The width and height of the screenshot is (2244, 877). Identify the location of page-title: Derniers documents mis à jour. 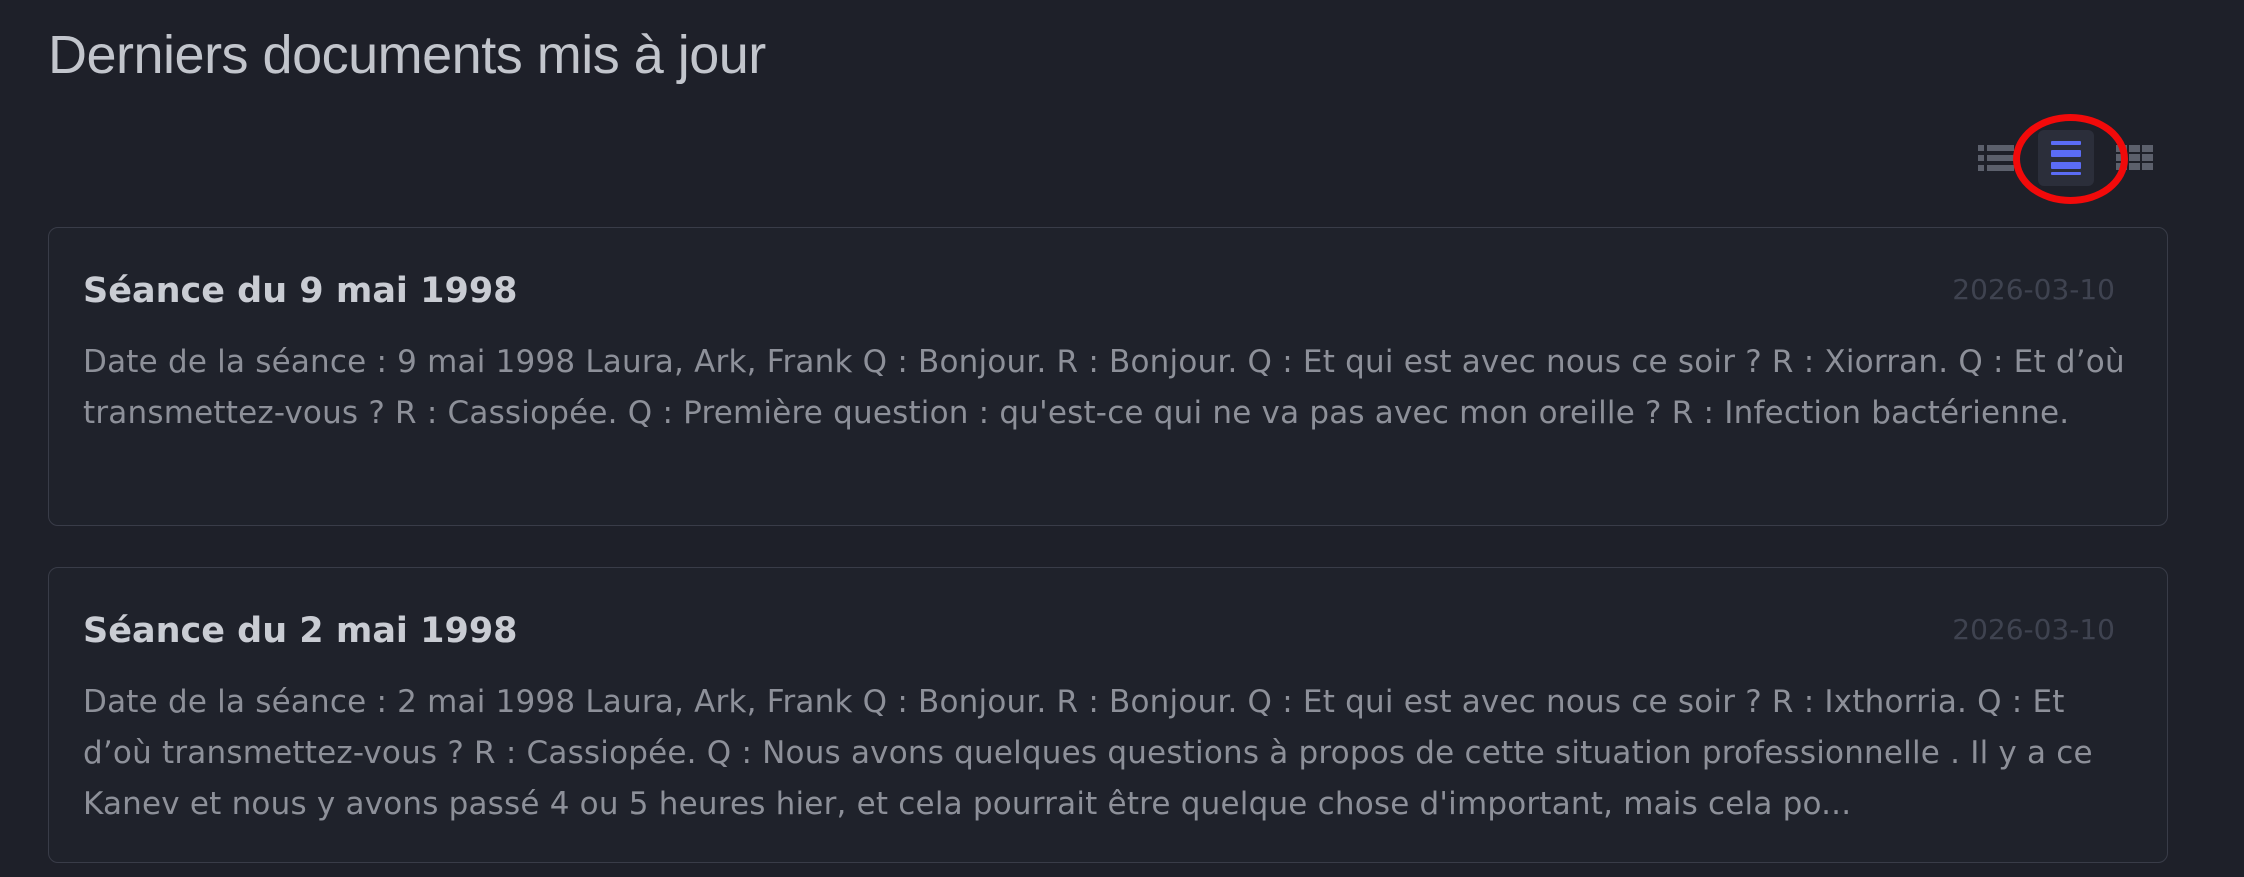
(407, 55).